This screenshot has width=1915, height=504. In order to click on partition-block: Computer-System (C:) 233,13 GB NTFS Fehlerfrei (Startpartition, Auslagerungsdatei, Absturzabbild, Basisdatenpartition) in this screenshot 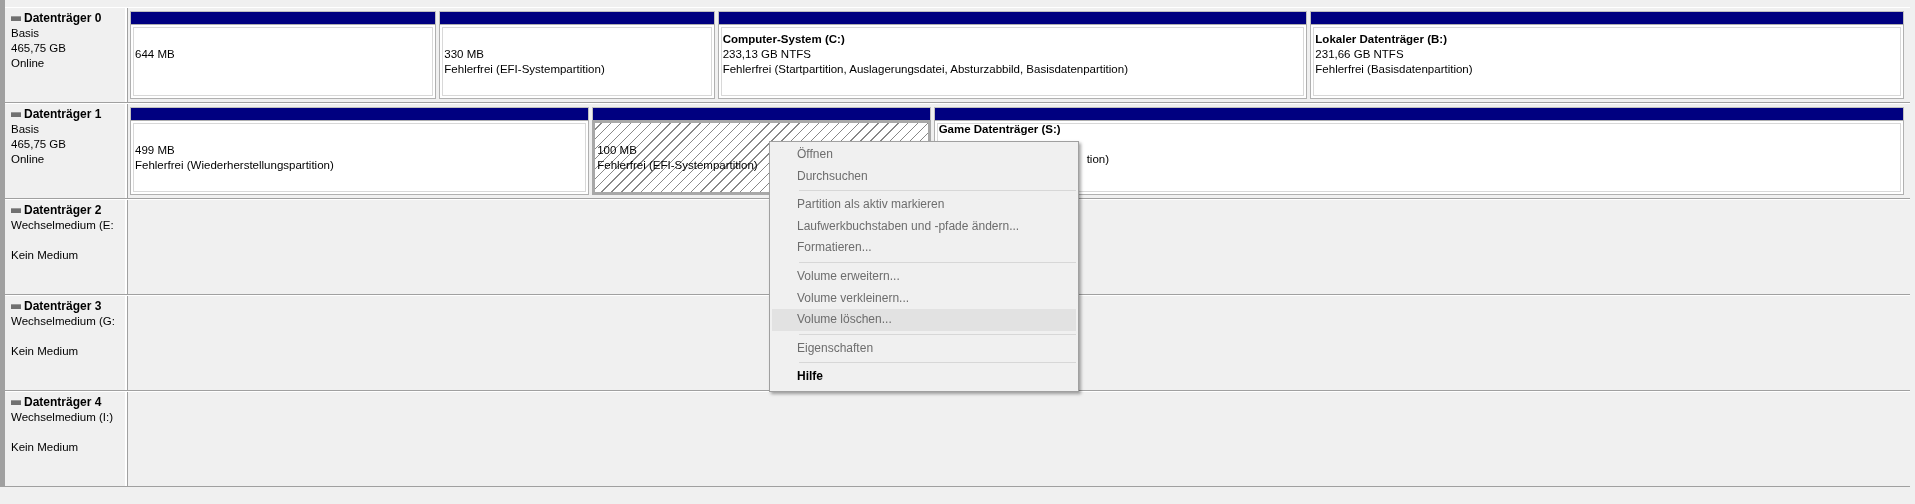, I will do `click(1012, 61)`.